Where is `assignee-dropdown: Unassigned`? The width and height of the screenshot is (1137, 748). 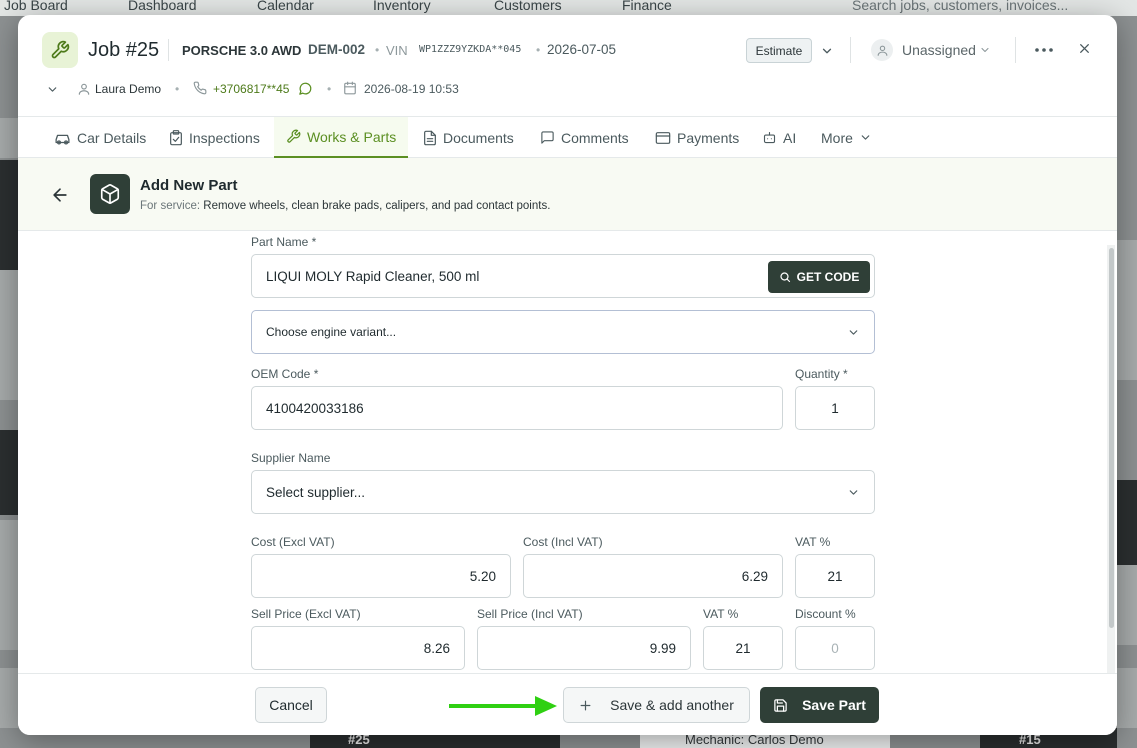
assignee-dropdown: Unassigned is located at coordinates (939, 50).